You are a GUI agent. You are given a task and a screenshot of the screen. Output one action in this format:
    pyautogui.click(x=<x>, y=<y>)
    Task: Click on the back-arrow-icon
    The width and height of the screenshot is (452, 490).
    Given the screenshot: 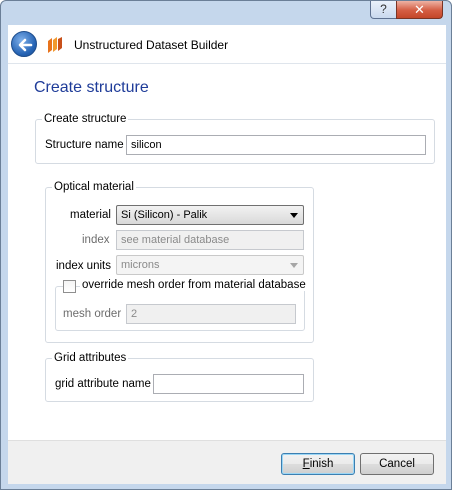 What is the action you would take?
    pyautogui.click(x=24, y=44)
    